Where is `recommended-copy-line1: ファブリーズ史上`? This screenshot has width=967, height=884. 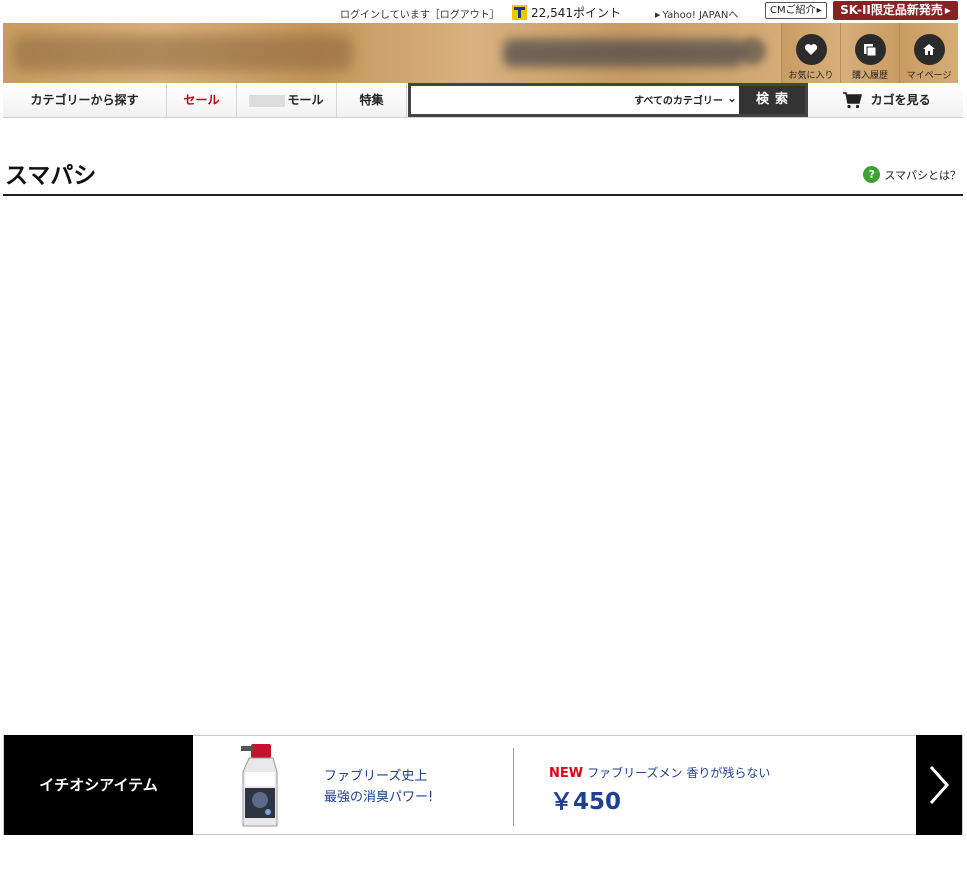
recommended-copy-line1: ファブリーズ史上 is located at coordinates (376, 776).